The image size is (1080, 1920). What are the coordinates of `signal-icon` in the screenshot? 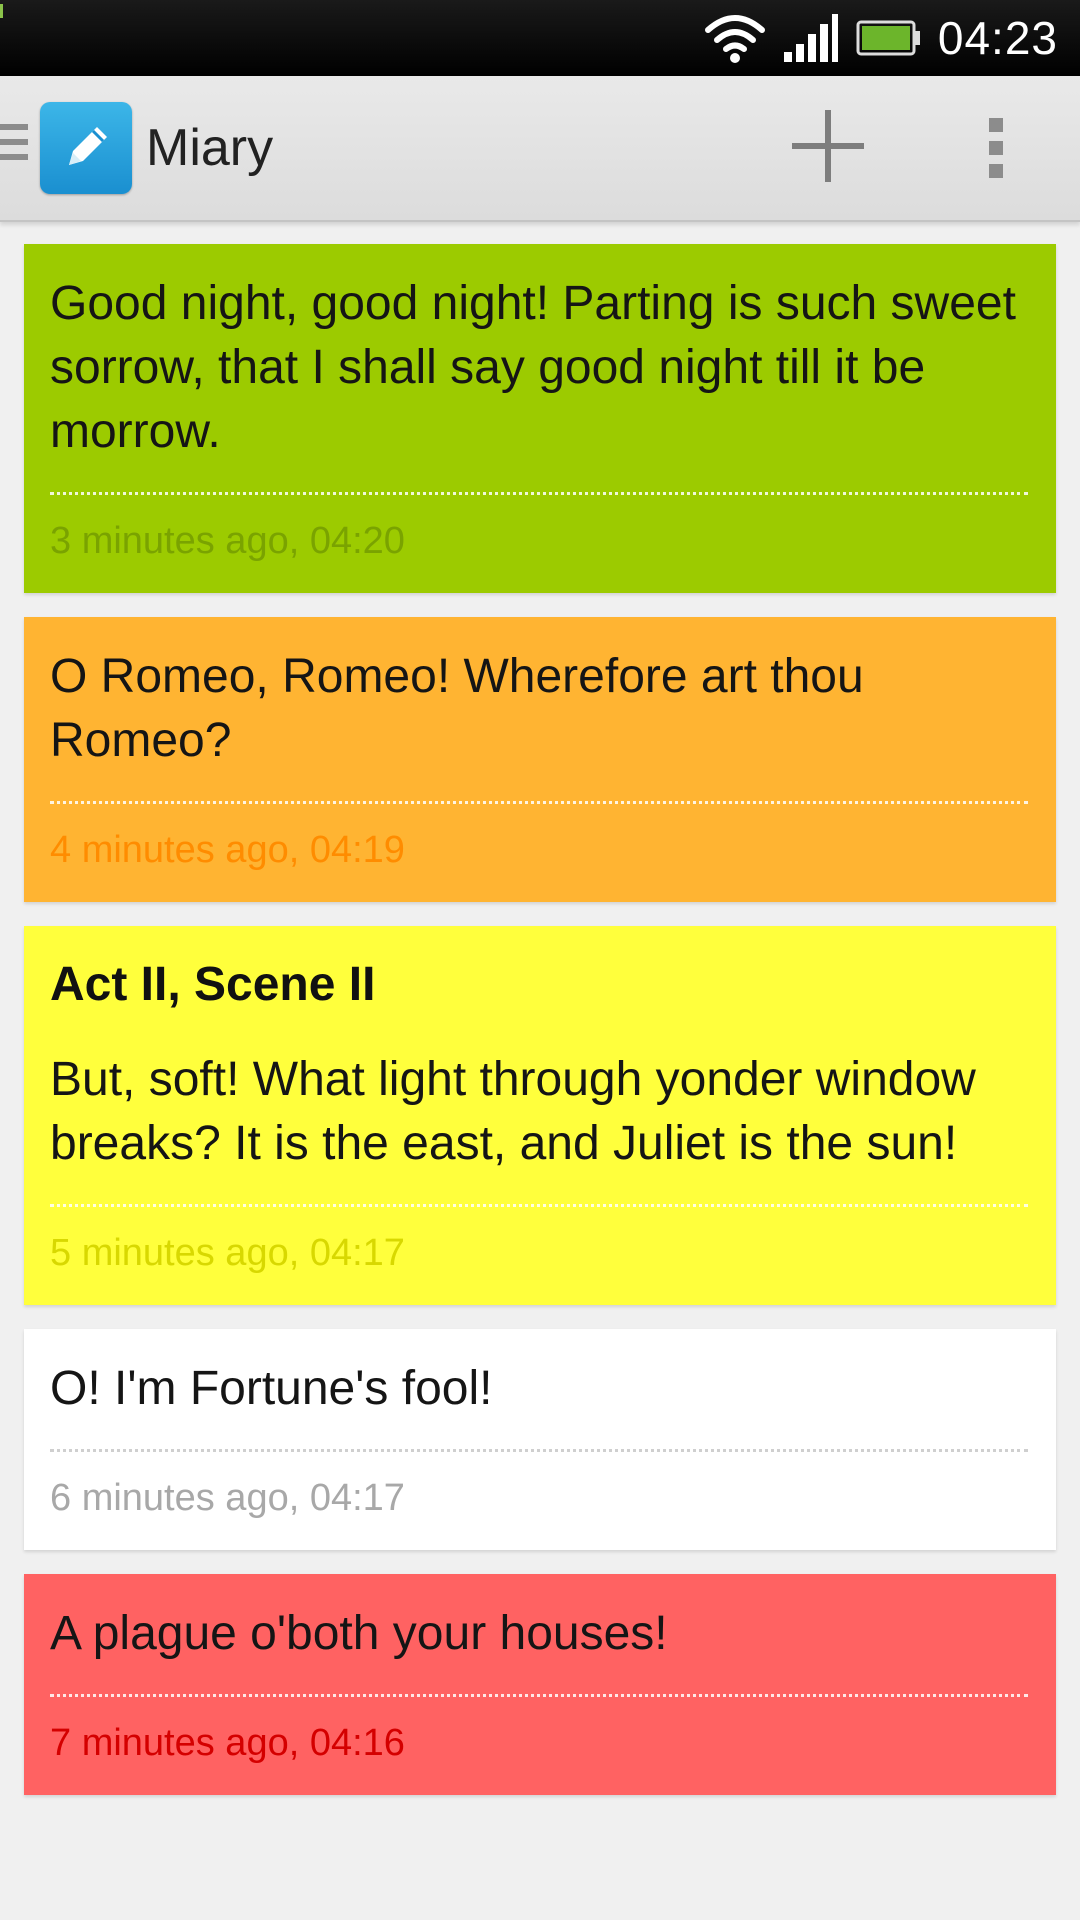 It's located at (811, 38).